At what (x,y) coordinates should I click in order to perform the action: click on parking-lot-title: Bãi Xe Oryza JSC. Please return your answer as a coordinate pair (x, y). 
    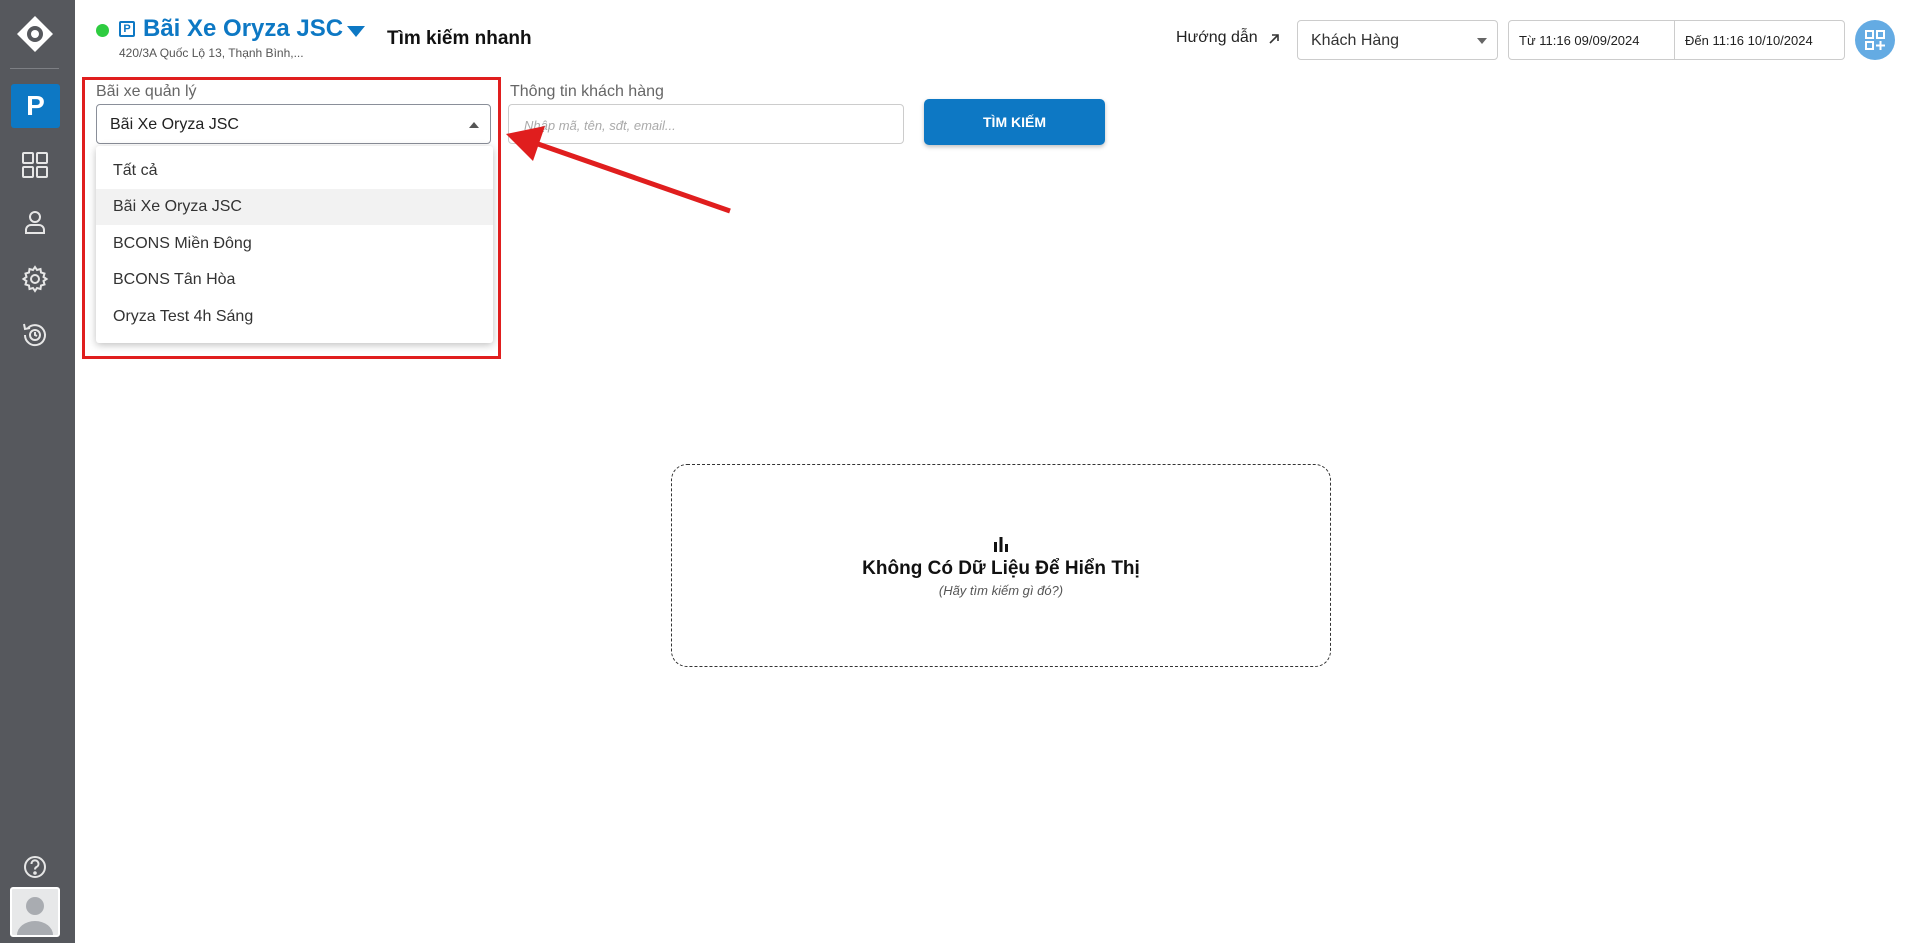
    Looking at the image, I should click on (243, 29).